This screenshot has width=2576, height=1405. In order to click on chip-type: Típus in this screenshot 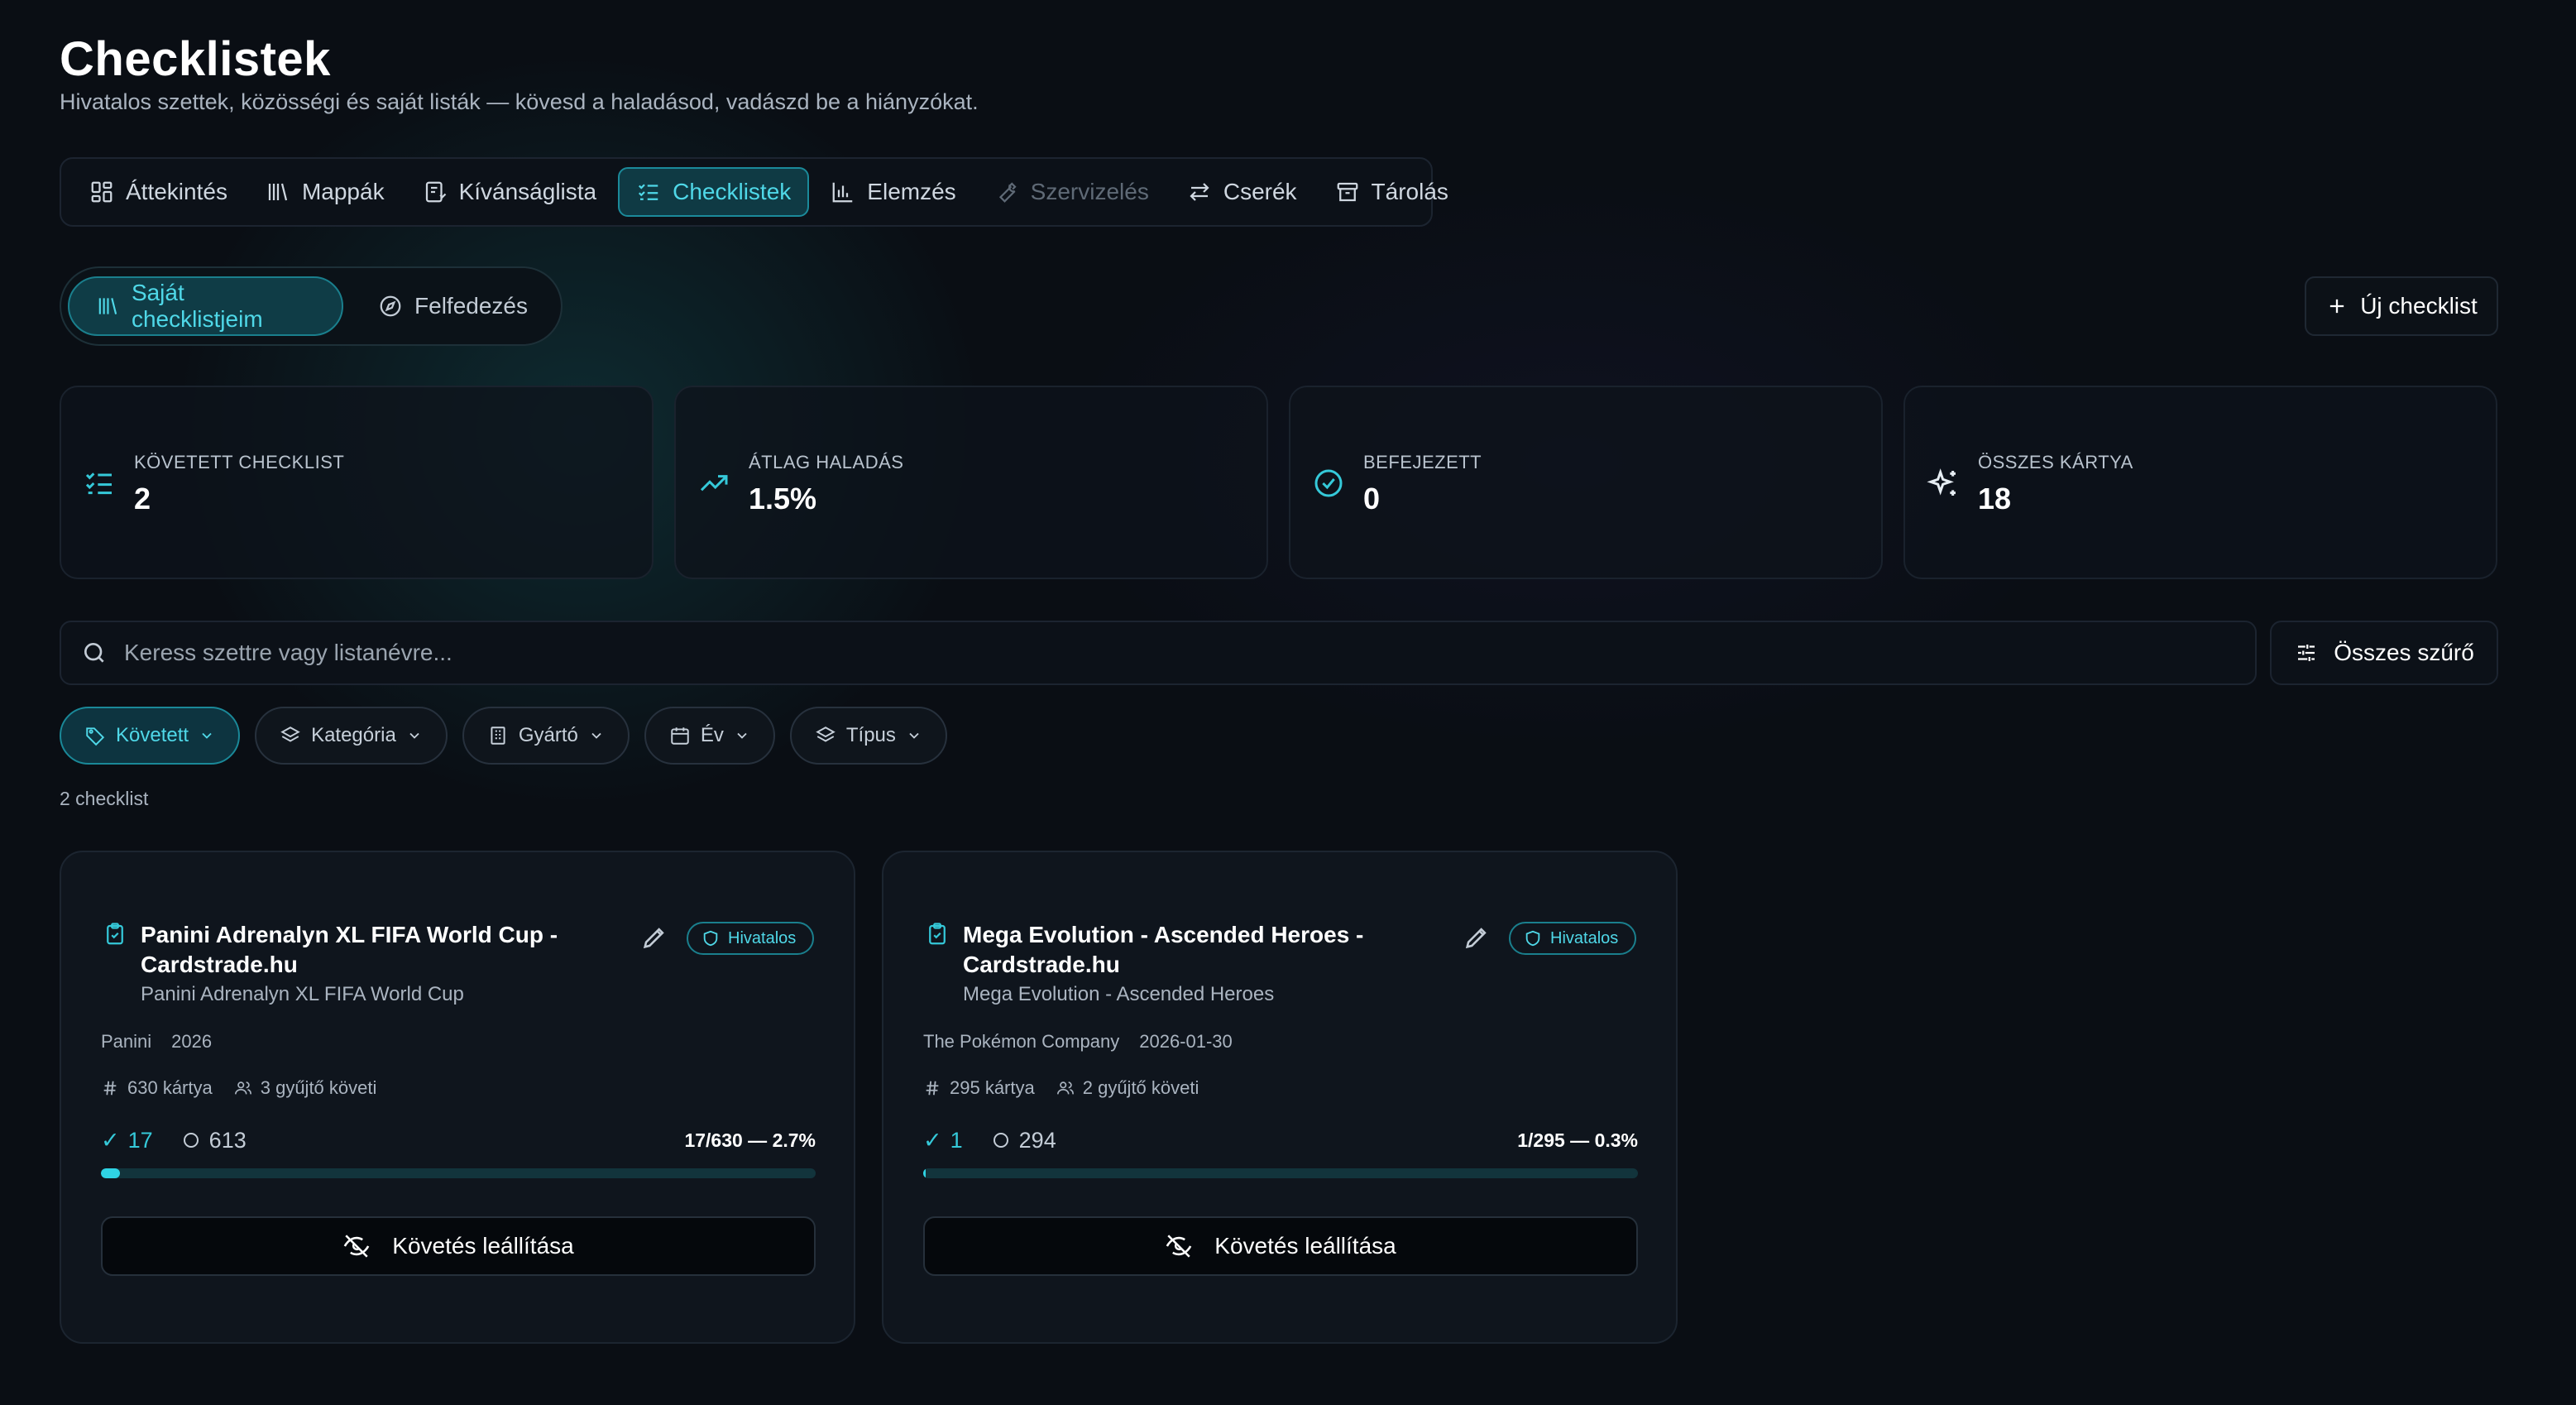, I will do `click(868, 736)`.